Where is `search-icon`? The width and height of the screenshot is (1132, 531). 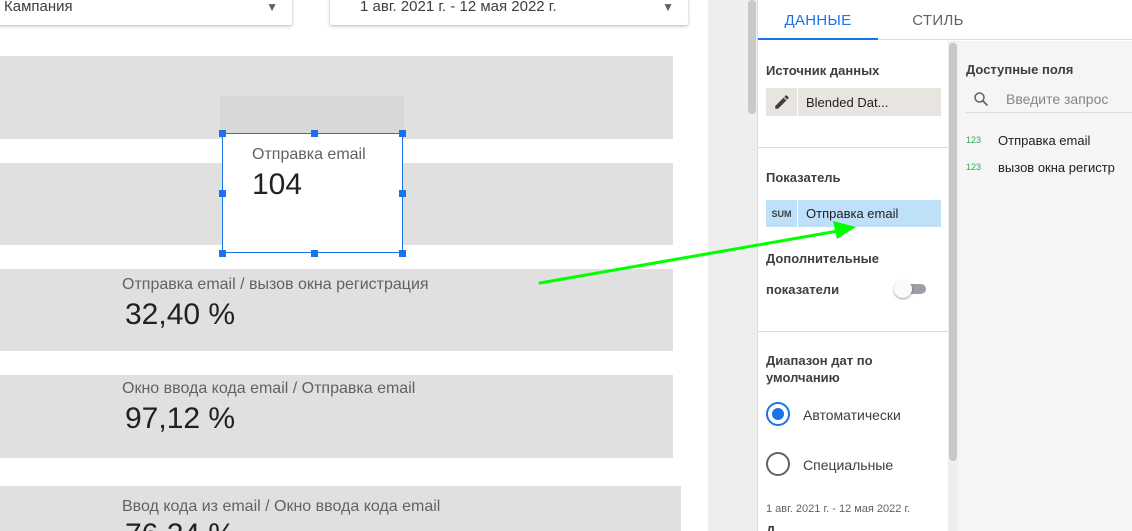 search-icon is located at coordinates (981, 99).